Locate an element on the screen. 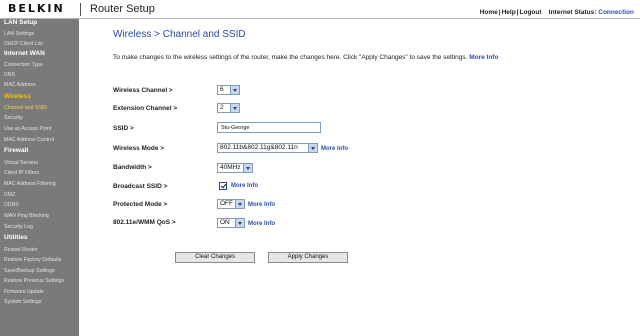  sidebar-item-ddns: DDNS is located at coordinates (41, 205).